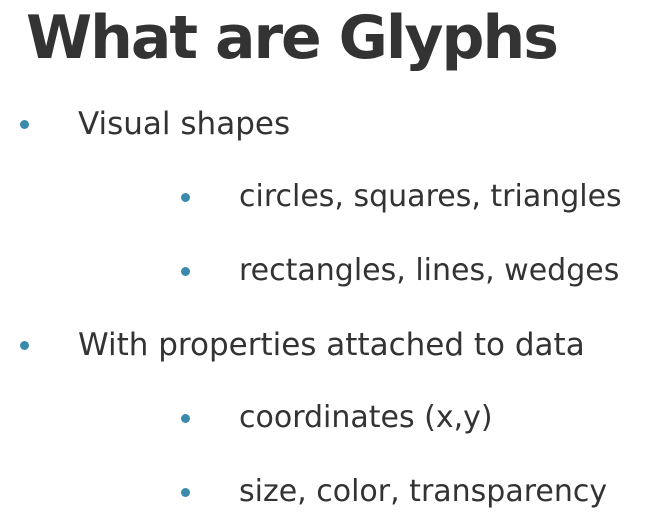 The image size is (649, 529). I want to click on slide-title: What are Glyphs, so click(292, 38).